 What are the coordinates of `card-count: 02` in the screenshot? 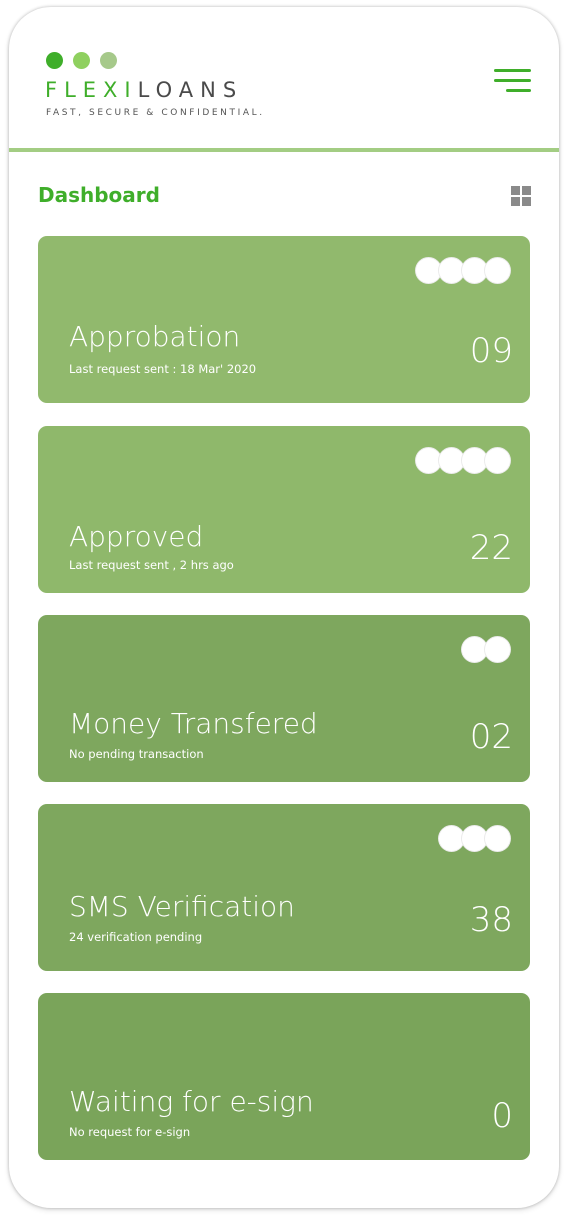 It's located at (491, 737).